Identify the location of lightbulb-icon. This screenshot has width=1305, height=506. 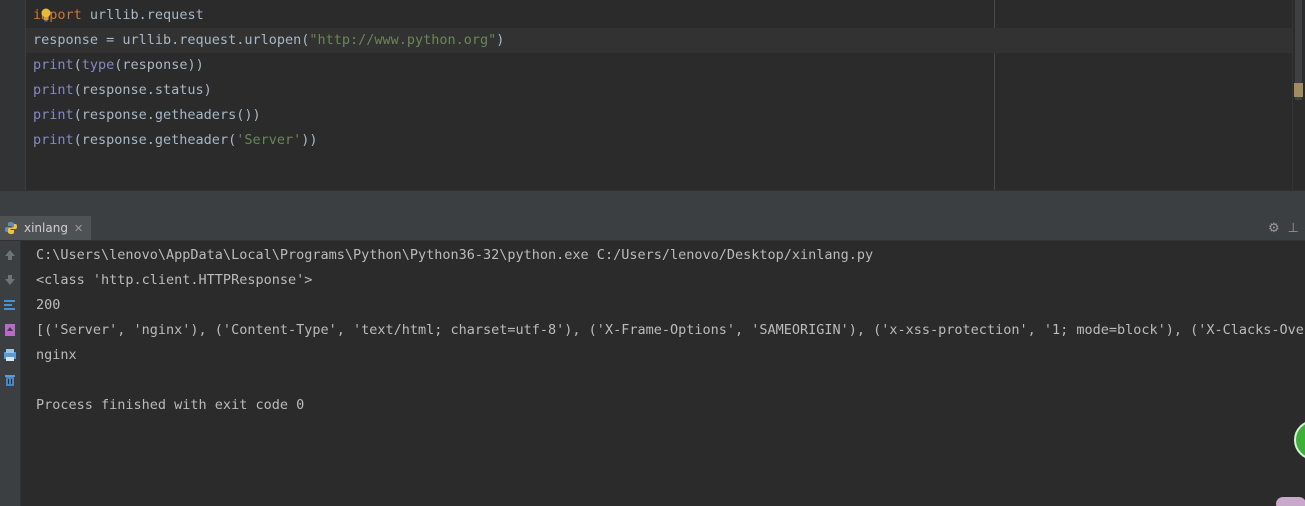
(46, 15).